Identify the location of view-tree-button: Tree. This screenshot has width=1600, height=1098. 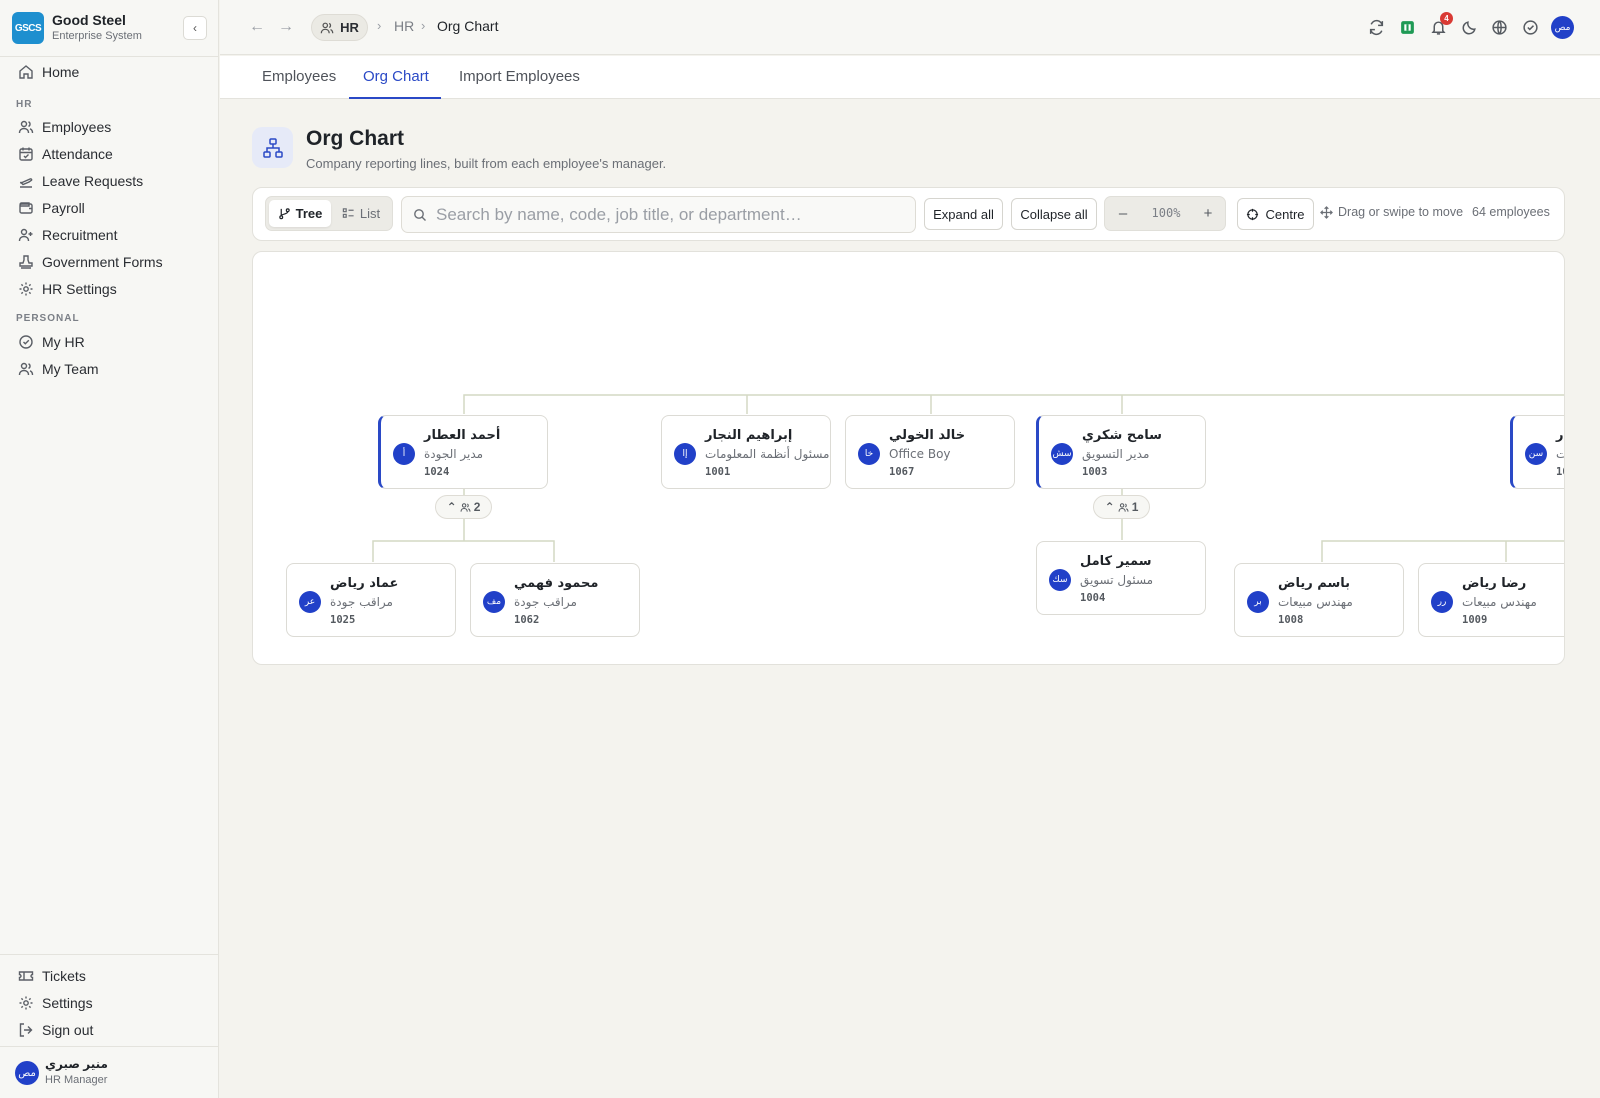
(300, 213).